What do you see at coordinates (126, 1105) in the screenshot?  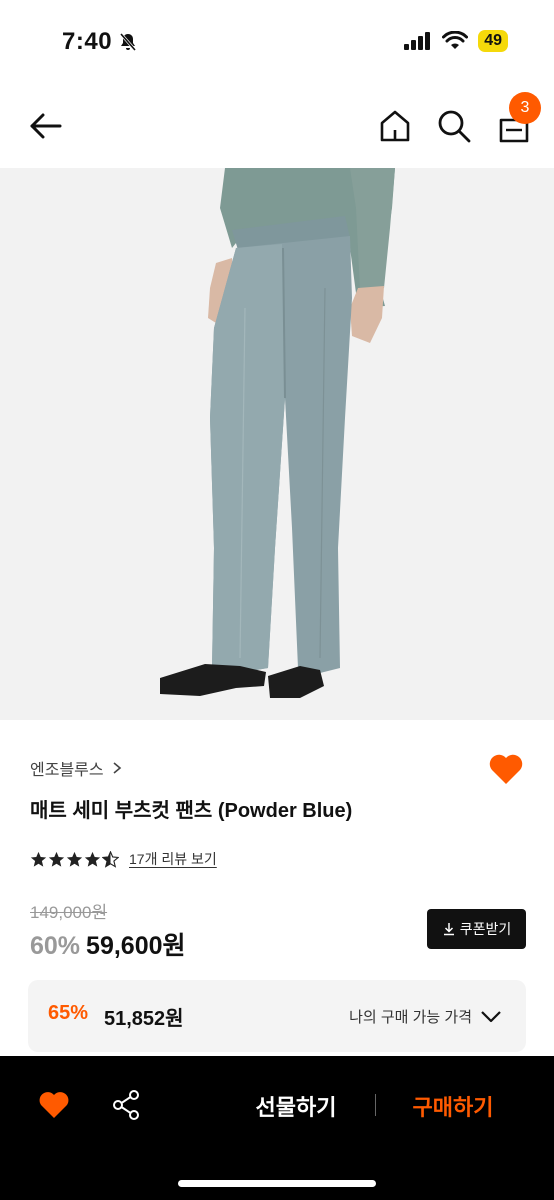 I see `share-icon` at bounding box center [126, 1105].